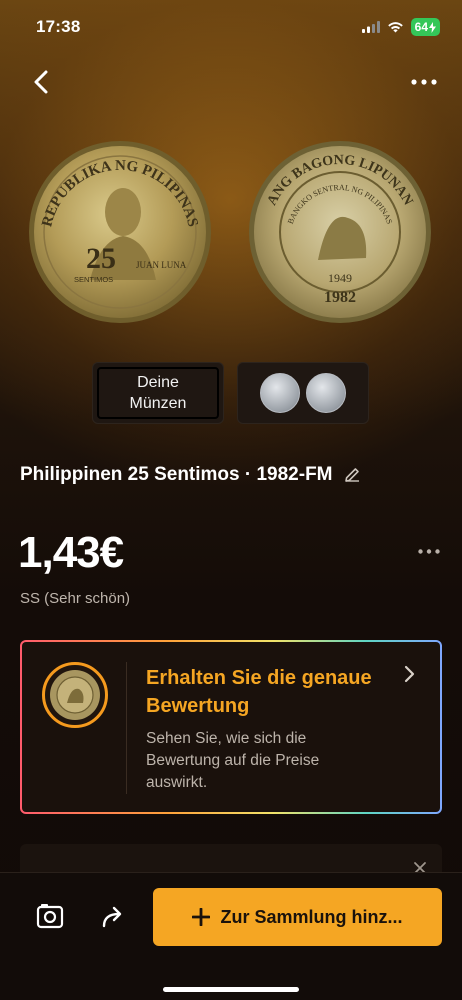 The height and width of the screenshot is (1000, 462). What do you see at coordinates (201, 917) in the screenshot?
I see `plus-icon` at bounding box center [201, 917].